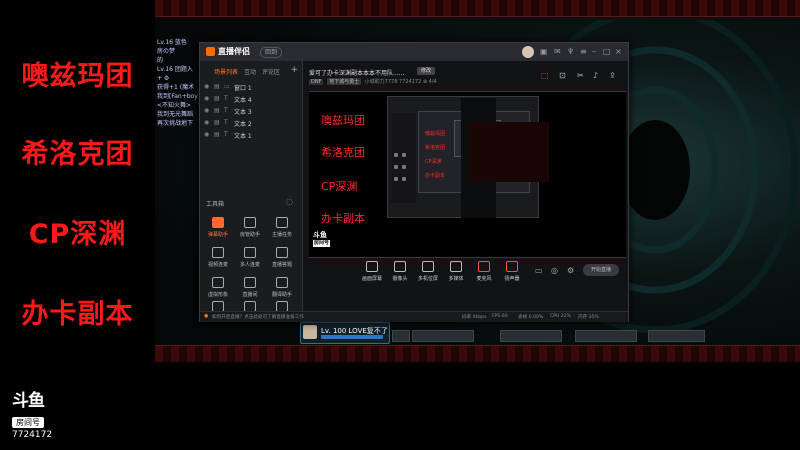 This screenshot has width=800, height=450. Describe the element at coordinates (218, 252) in the screenshot. I see `video-icon` at that location.